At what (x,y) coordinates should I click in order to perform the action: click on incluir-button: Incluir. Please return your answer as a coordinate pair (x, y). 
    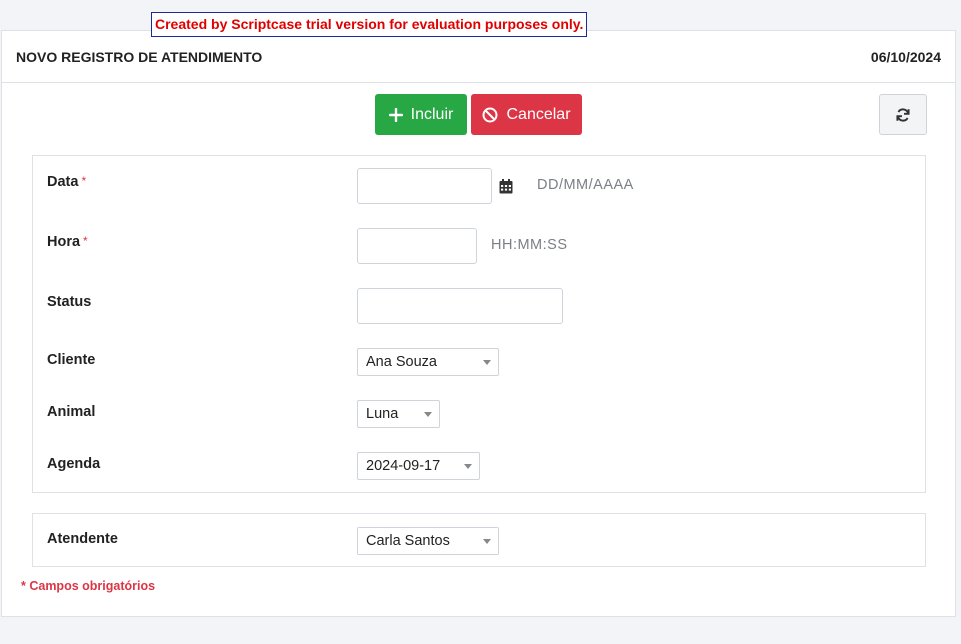
    Looking at the image, I should click on (421, 114).